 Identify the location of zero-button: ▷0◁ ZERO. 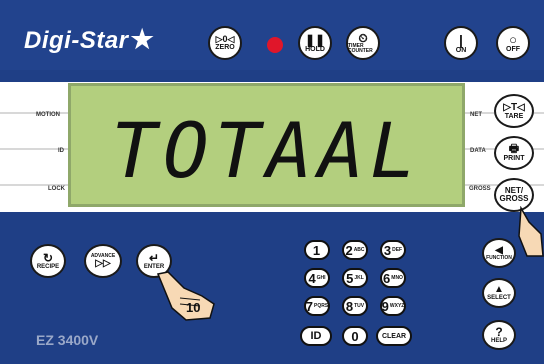
(225, 43).